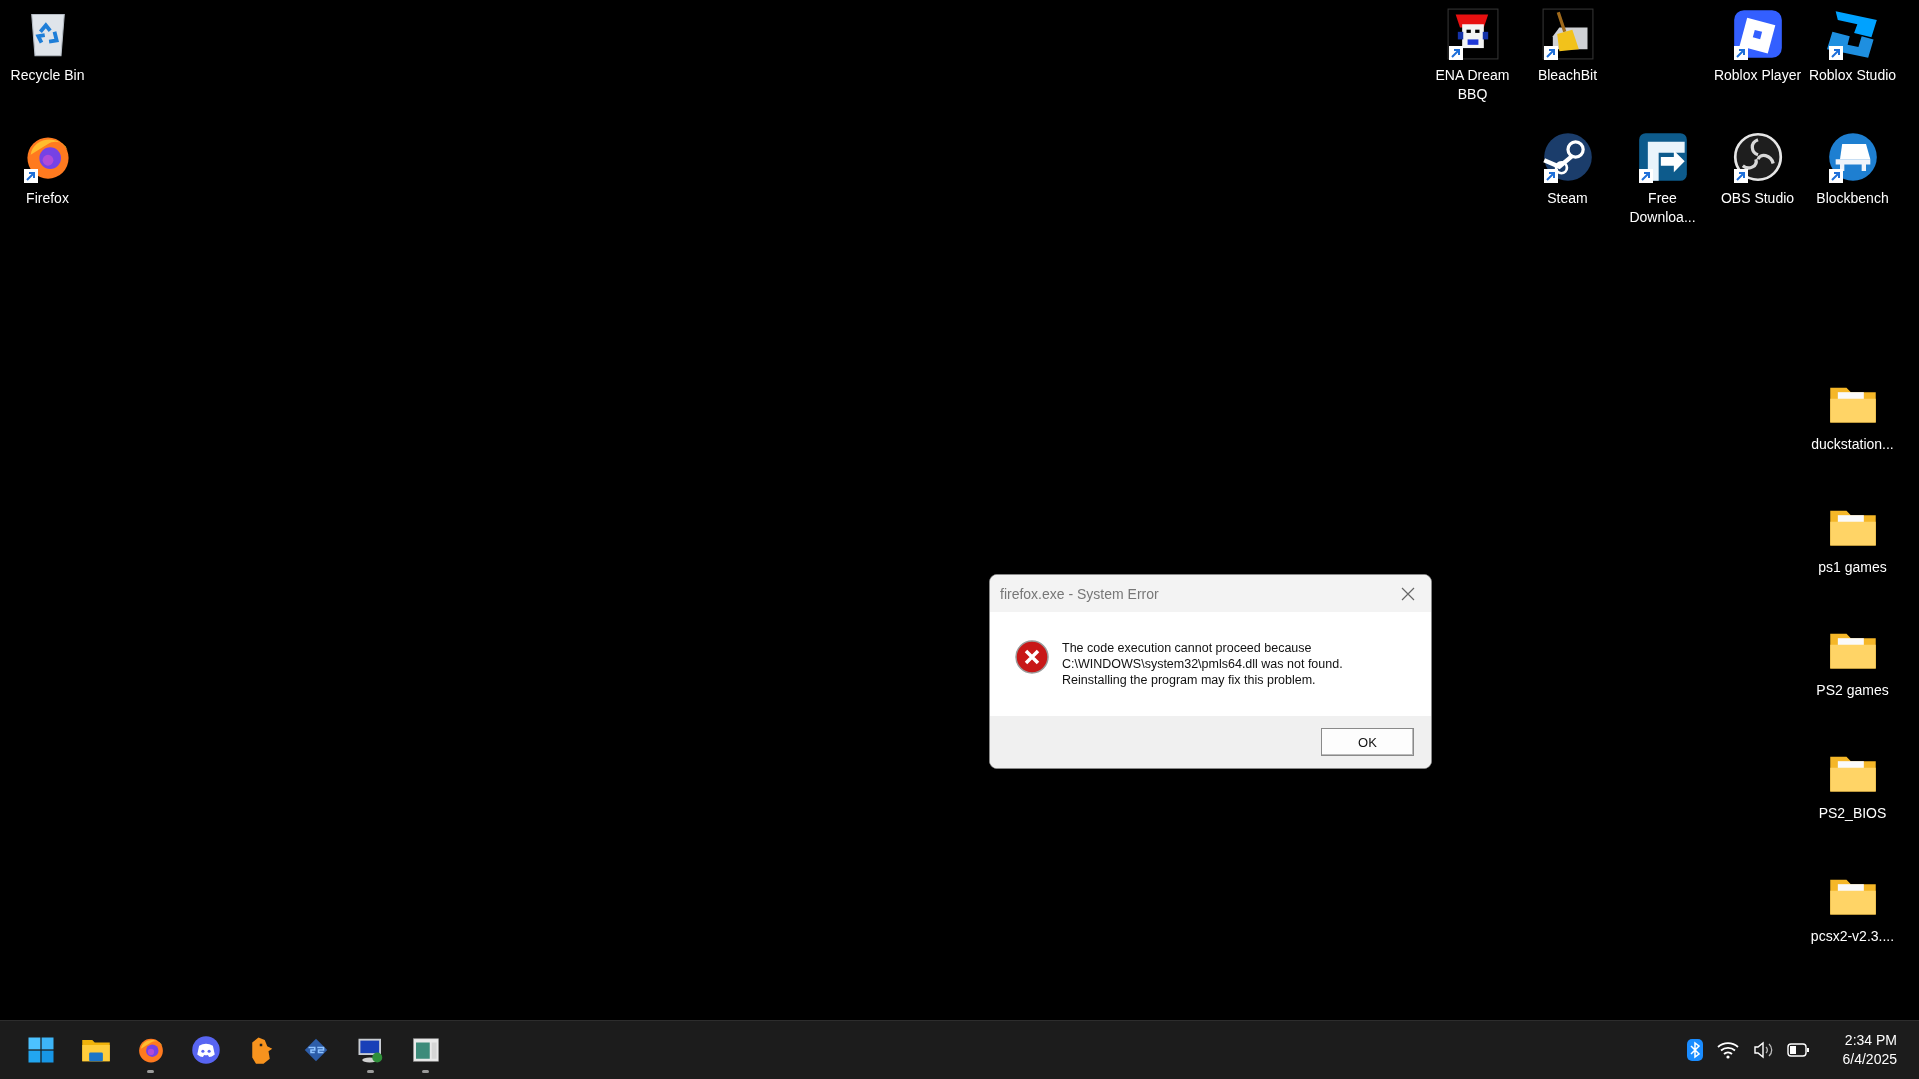 The image size is (1919, 1079). I want to click on icon-label: PS2 games, so click(1852, 690).